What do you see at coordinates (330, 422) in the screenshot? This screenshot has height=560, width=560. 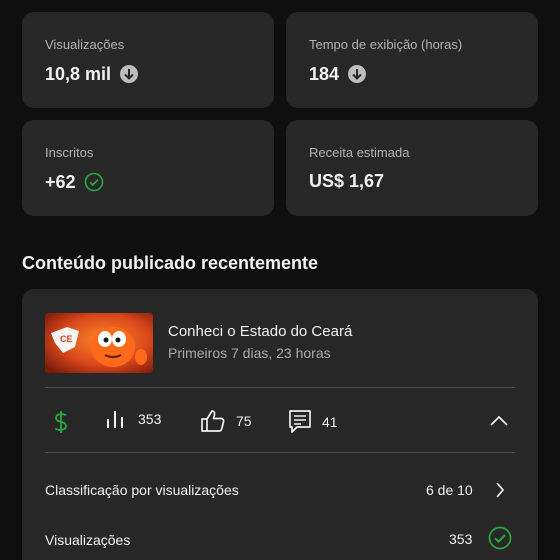 I see `comments-metric-value: 41` at bounding box center [330, 422].